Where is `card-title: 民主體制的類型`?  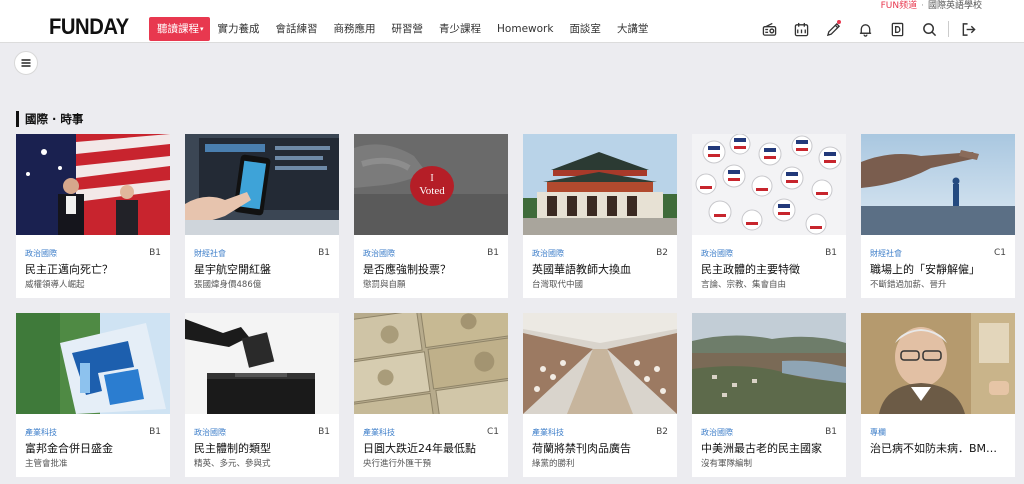
card-title: 民主體制的類型 is located at coordinates (232, 448).